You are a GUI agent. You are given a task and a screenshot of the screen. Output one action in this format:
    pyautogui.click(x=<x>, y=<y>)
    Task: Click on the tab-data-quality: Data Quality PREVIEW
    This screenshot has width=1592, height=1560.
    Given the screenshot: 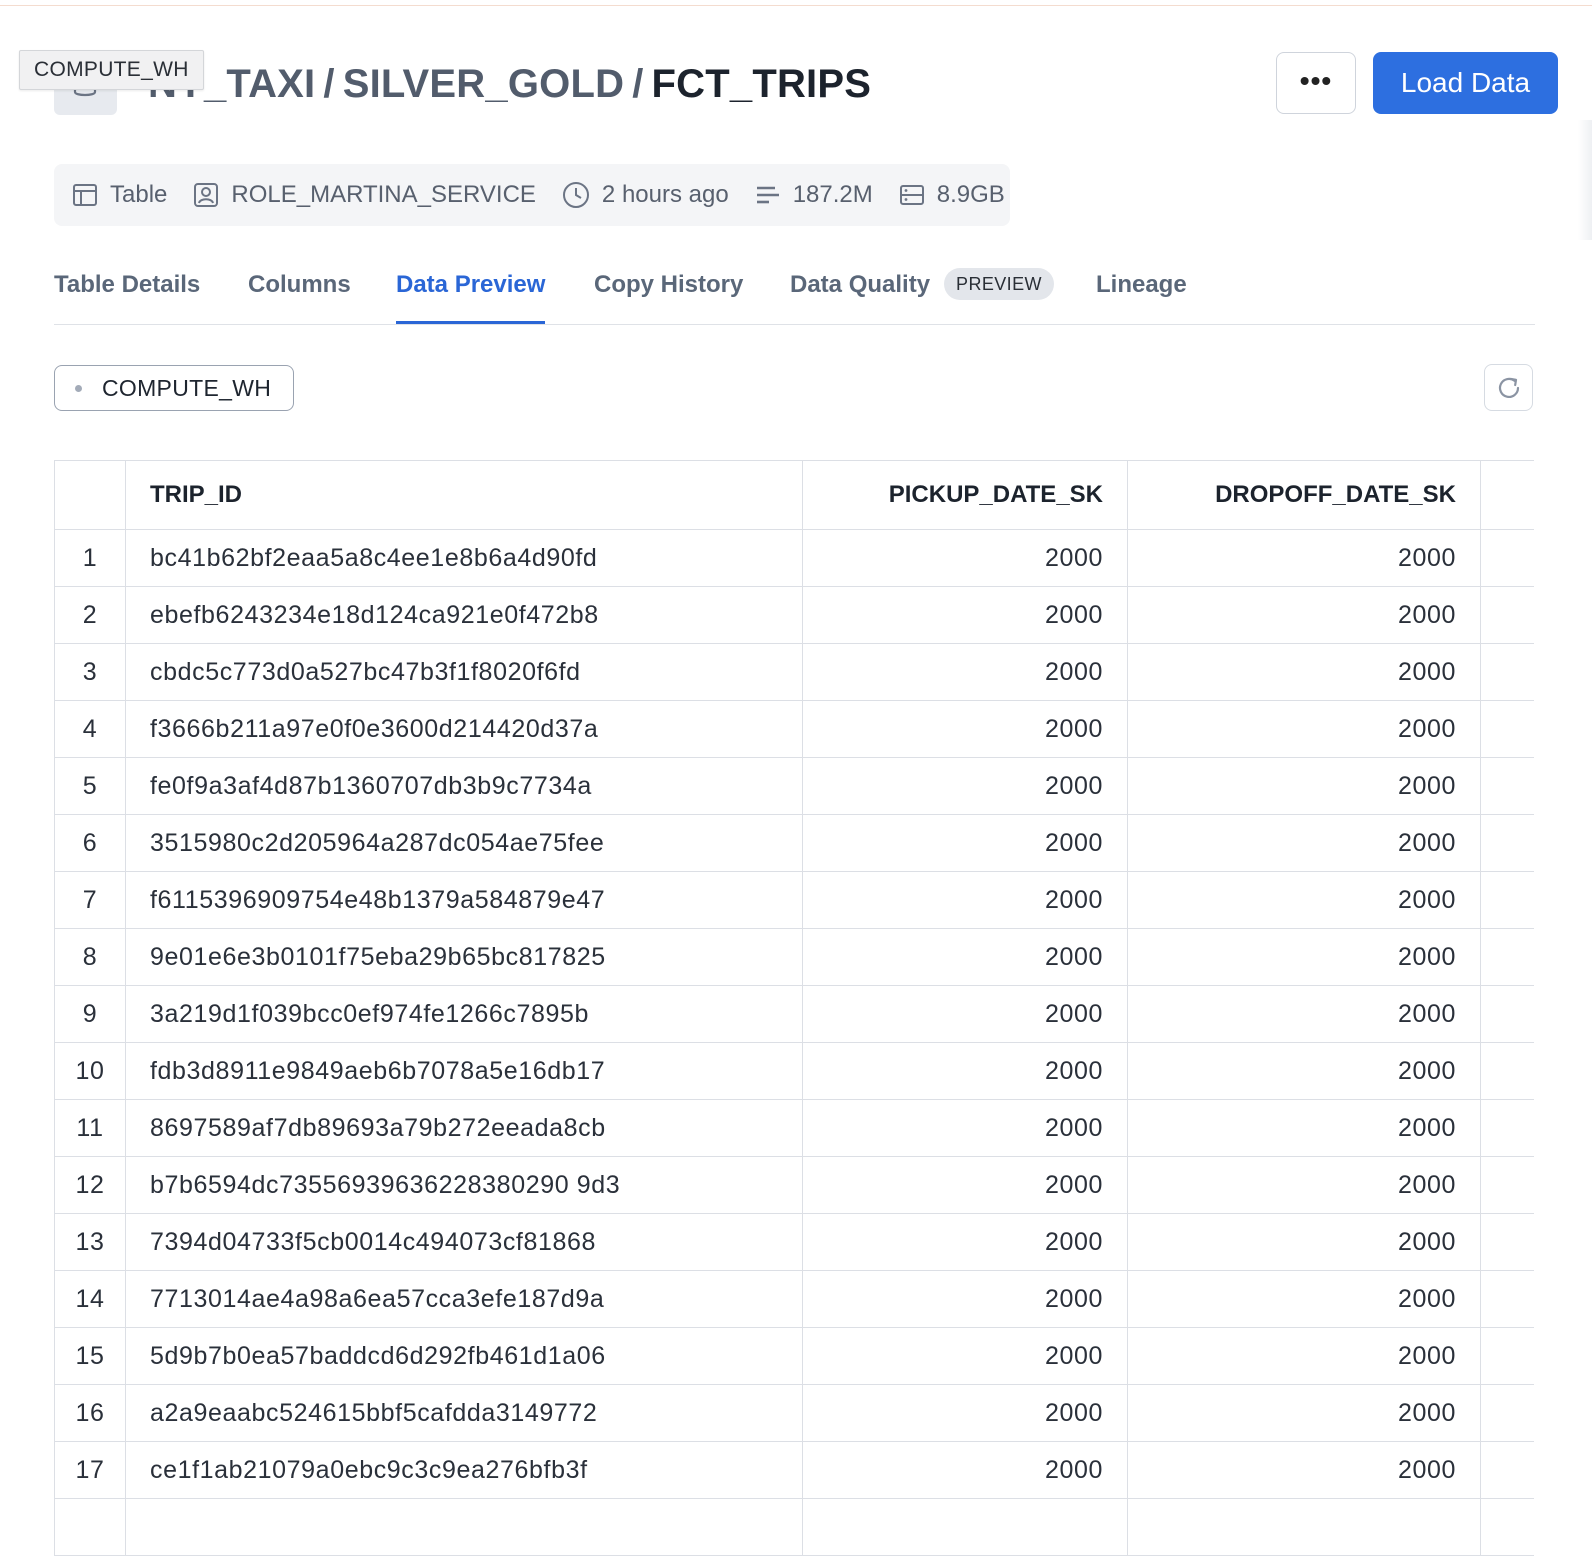 What is the action you would take?
    pyautogui.click(x=922, y=293)
    